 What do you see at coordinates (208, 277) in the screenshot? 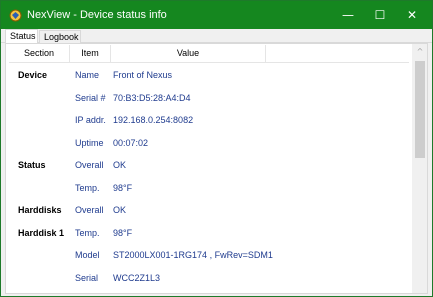
I see `table-row: Serial WCC2Z1L3` at bounding box center [208, 277].